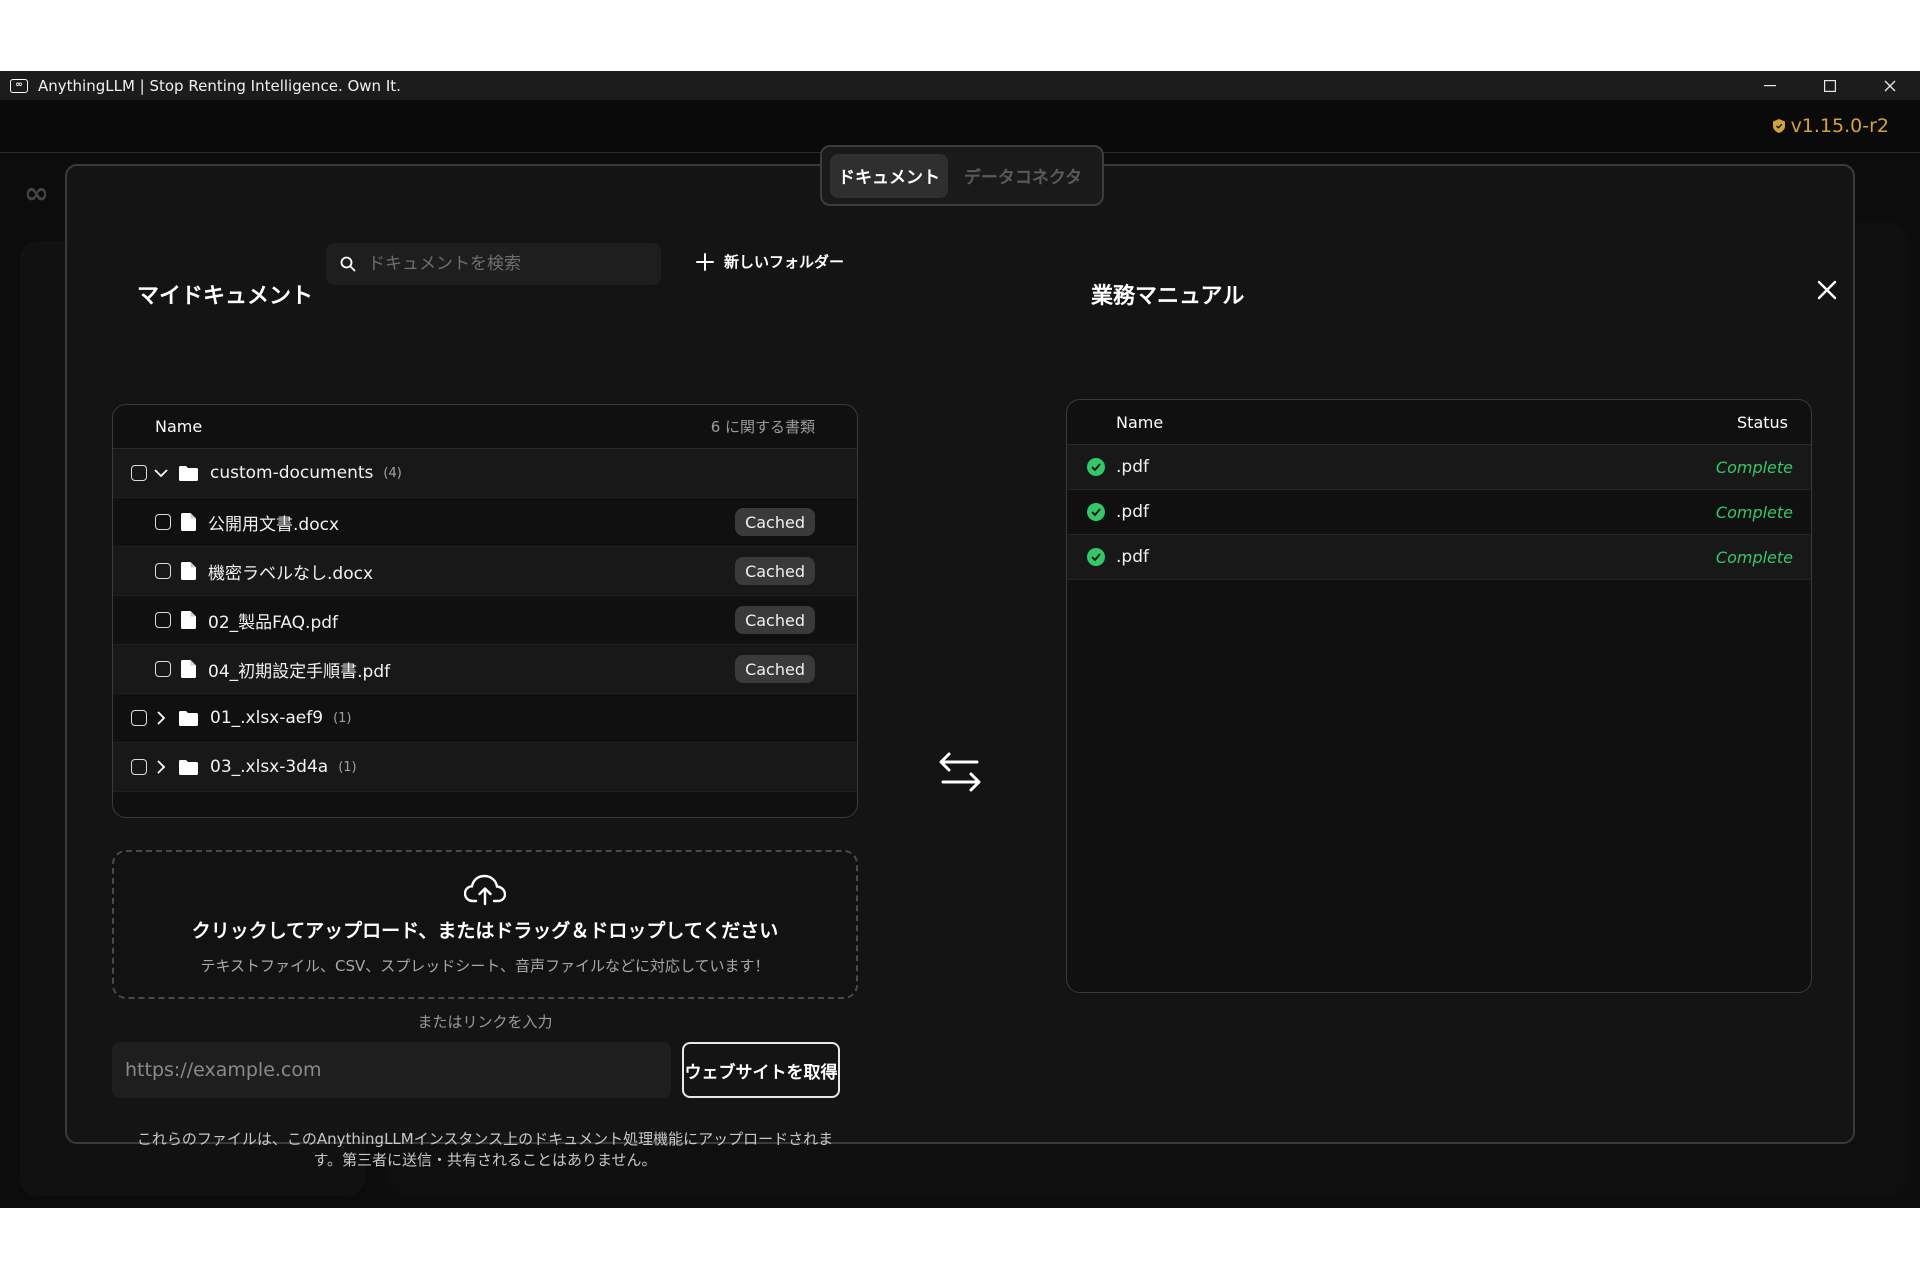 The height and width of the screenshot is (1280, 1920). What do you see at coordinates (485, 1160) in the screenshot?
I see `disclaimer-line-2: す。第三者に送信・共有されることはありません。` at bounding box center [485, 1160].